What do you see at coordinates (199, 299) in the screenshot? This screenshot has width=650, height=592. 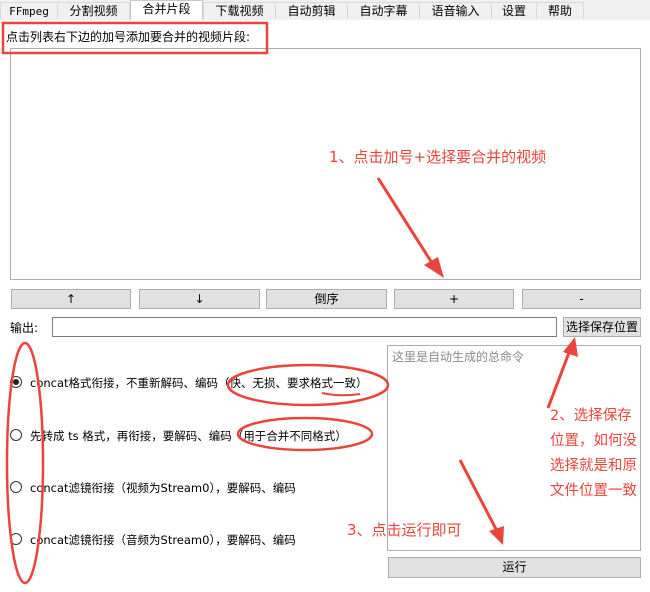 I see `move-down-button: ↓` at bounding box center [199, 299].